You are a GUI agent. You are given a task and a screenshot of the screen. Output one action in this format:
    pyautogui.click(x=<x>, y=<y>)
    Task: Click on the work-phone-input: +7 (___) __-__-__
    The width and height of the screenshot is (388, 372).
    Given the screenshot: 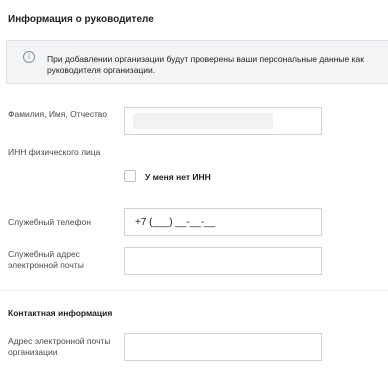 What is the action you would take?
    pyautogui.click(x=223, y=222)
    